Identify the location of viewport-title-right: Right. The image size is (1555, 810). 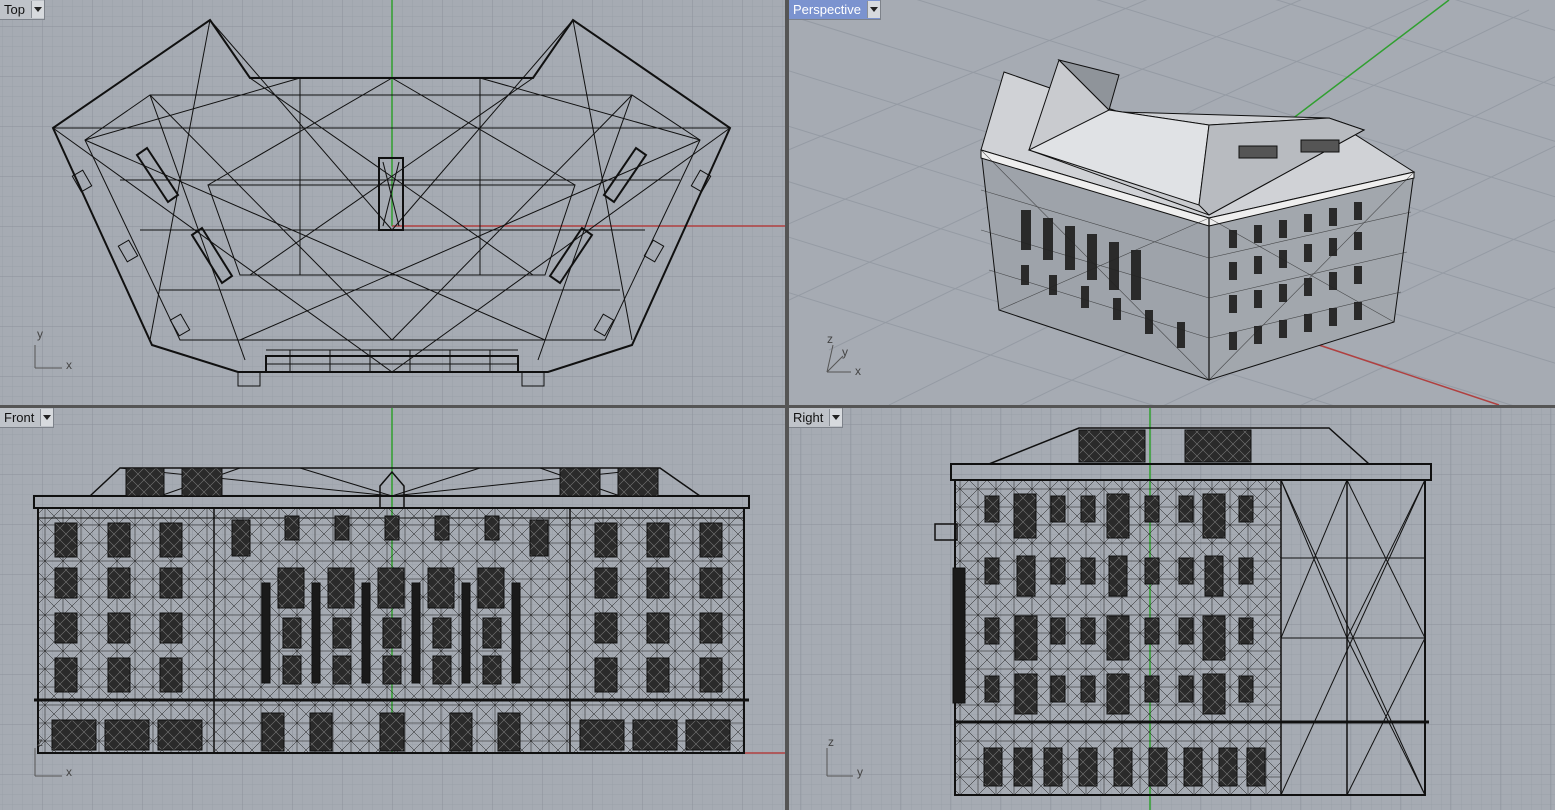
(808, 417).